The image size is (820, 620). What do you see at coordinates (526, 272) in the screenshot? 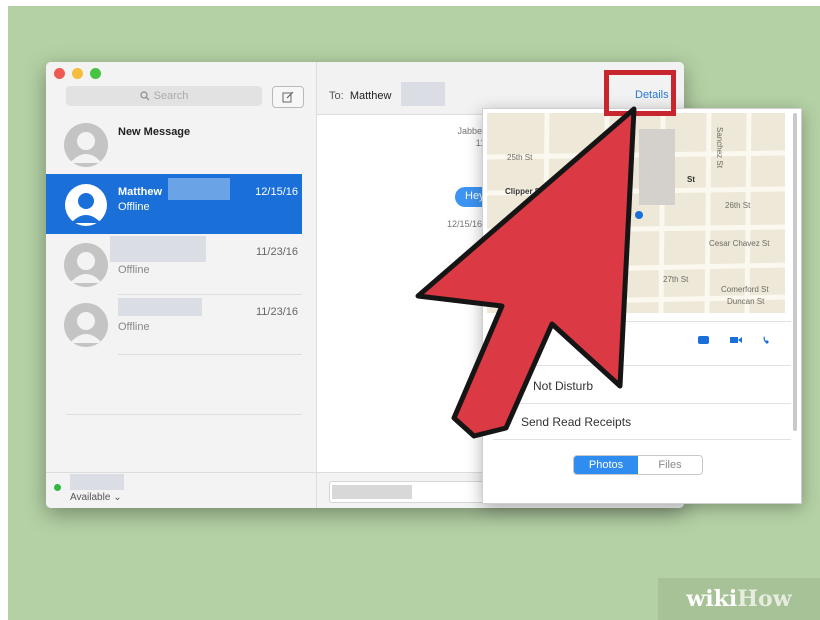
I see `pointer-arrow-icon` at bounding box center [526, 272].